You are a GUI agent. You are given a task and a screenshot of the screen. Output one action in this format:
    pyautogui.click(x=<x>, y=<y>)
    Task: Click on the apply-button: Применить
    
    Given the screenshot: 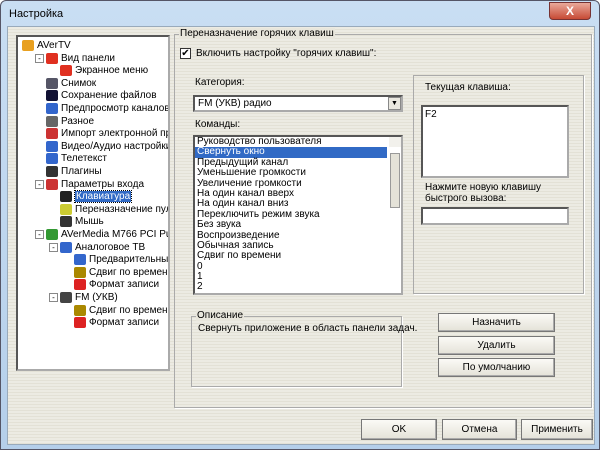 What is the action you would take?
    pyautogui.click(x=557, y=429)
    